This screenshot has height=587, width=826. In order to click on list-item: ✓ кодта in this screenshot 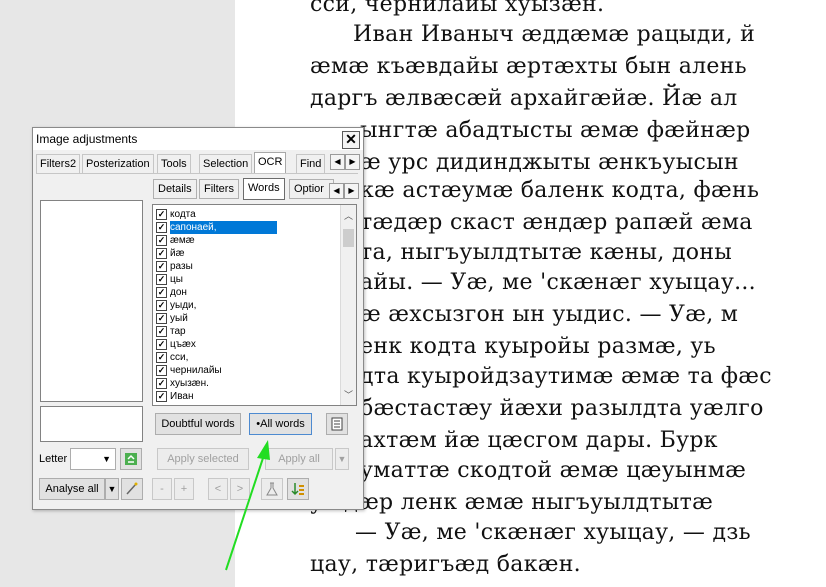, I will do `click(246, 214)`.